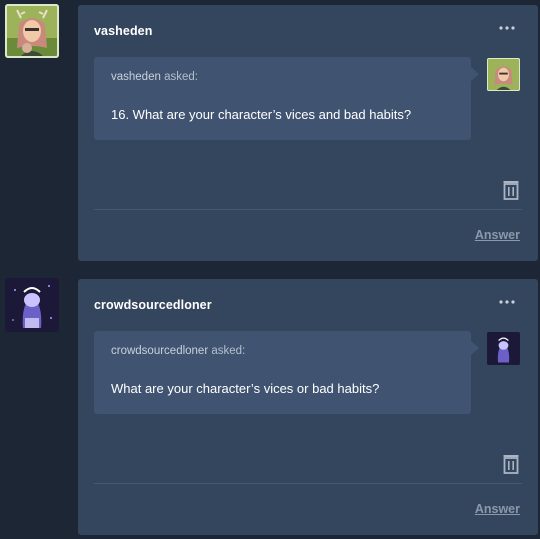  I want to click on asker-line: crowdsourcedloner asked:, so click(178, 351).